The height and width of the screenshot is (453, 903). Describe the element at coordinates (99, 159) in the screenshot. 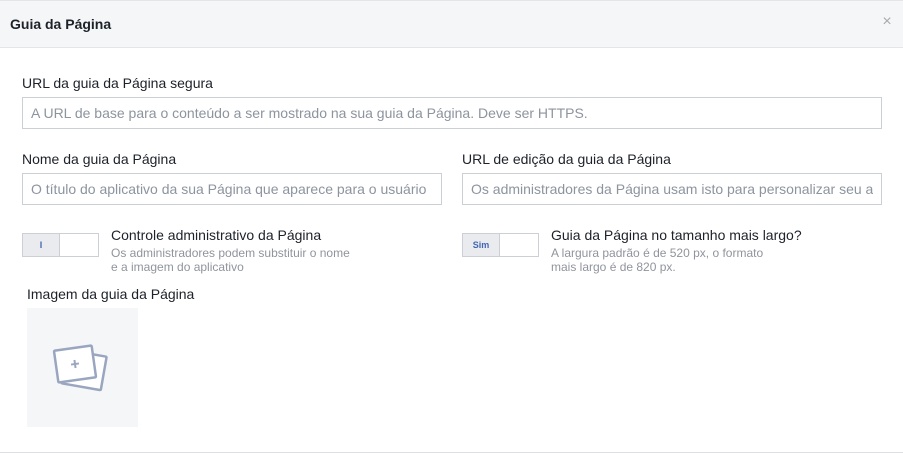

I see `tab-name-label: Nome da guia da Página` at that location.